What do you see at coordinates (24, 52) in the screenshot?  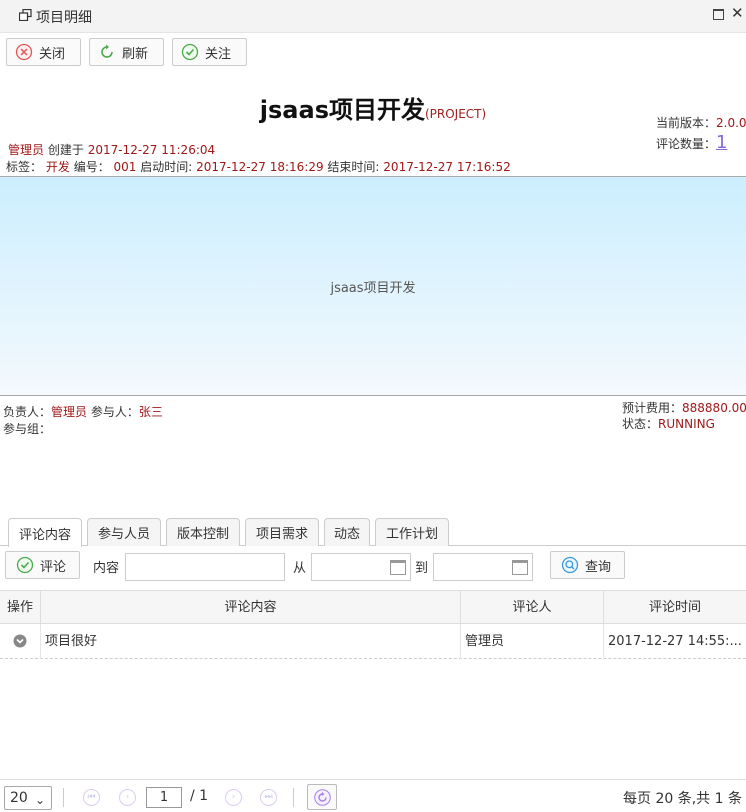 I see `close-circle-icon` at bounding box center [24, 52].